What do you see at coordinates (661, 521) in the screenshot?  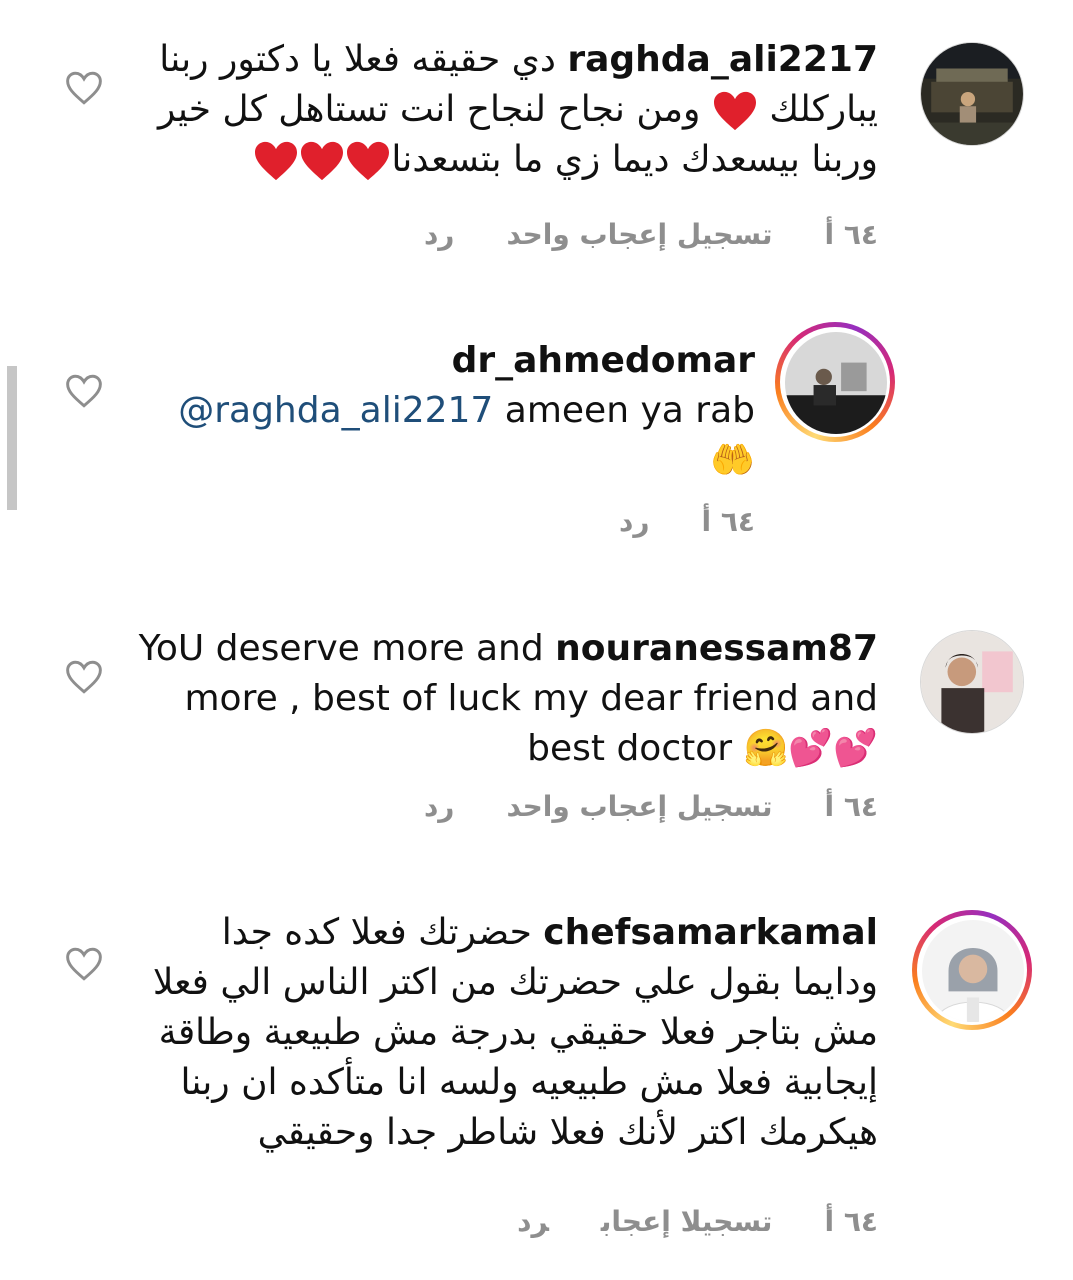 I see `comment-meta: ٦٤ أ رد` at bounding box center [661, 521].